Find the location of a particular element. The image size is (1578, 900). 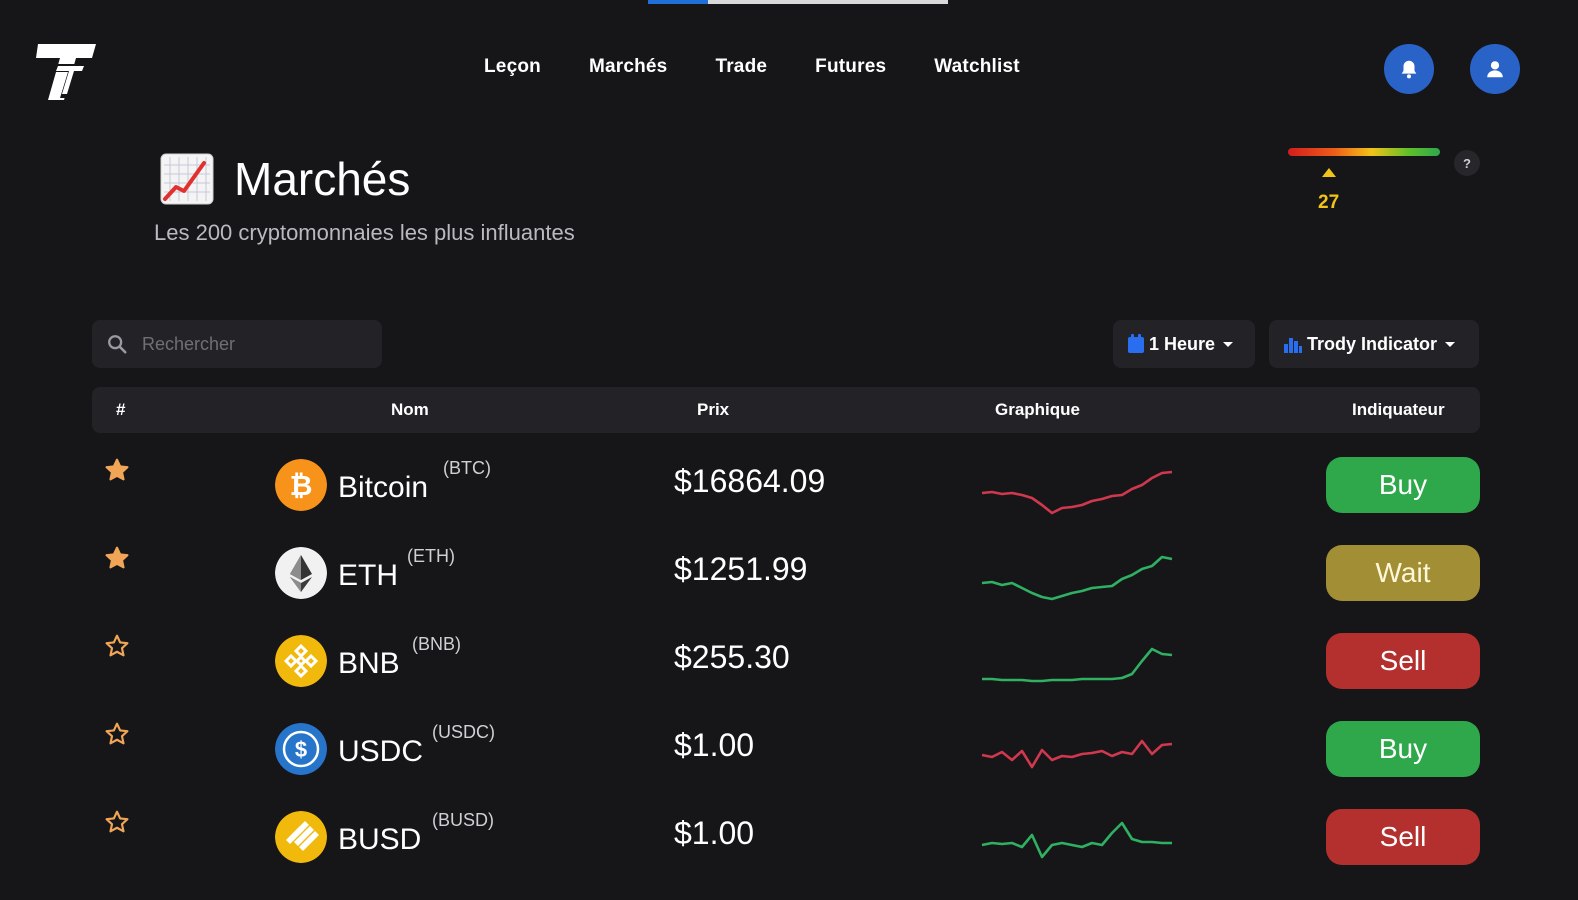

coin-symbol: (BNB) is located at coordinates (436, 644).